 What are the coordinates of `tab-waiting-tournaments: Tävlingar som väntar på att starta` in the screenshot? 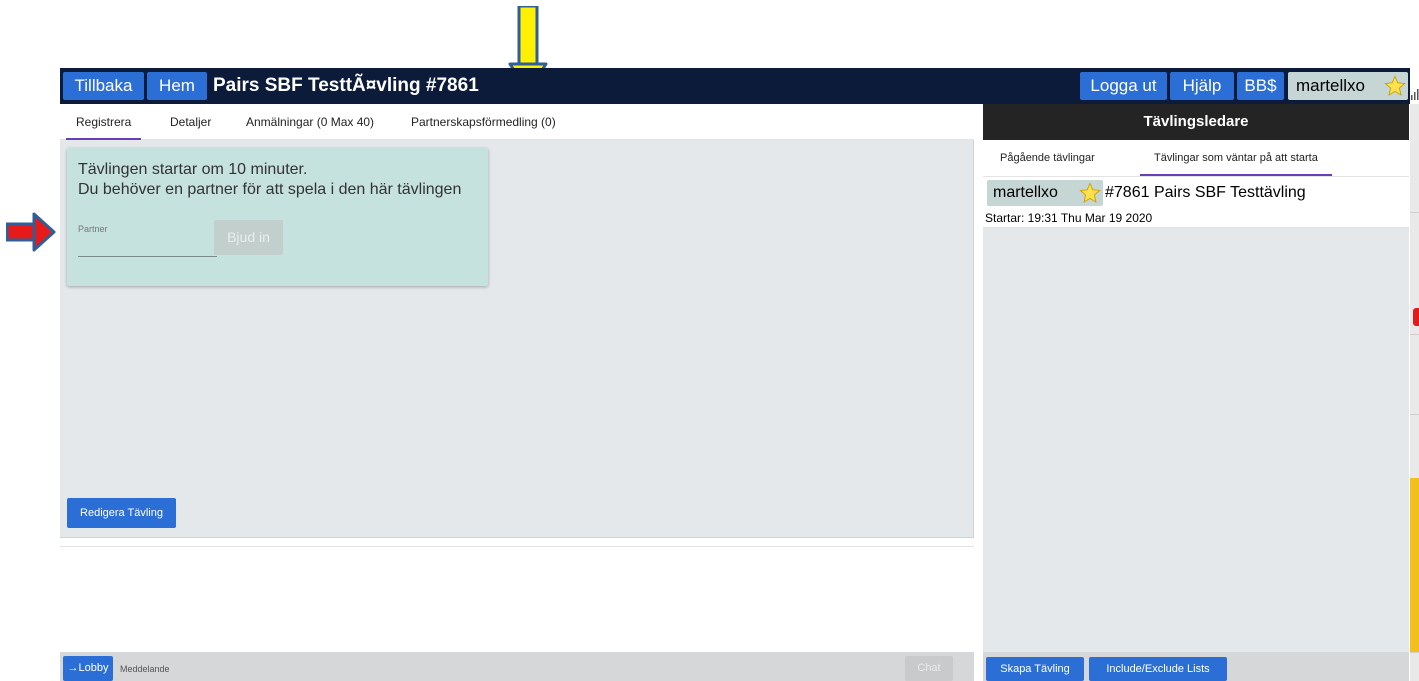 It's located at (1236, 158).